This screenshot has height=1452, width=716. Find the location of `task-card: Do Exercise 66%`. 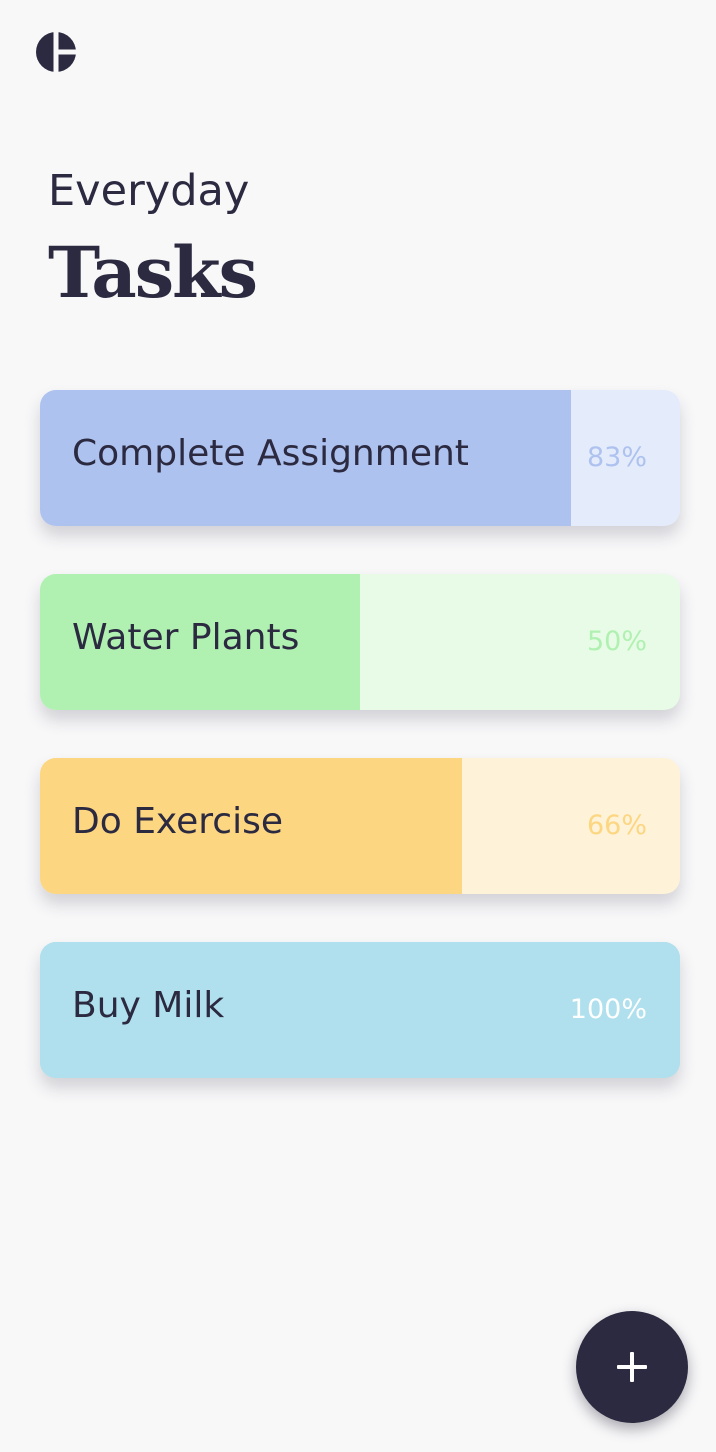

task-card: Do Exercise 66% is located at coordinates (360, 826).